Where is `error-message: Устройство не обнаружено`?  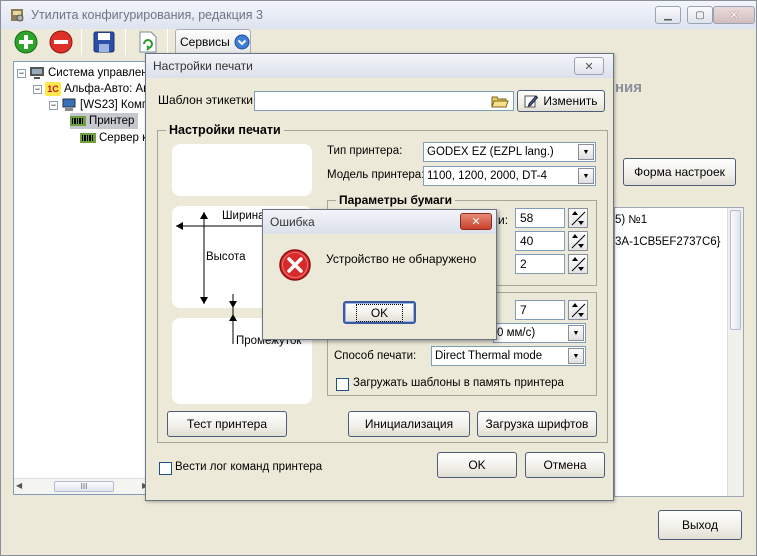 error-message: Устройство не обнаружено is located at coordinates (401, 259).